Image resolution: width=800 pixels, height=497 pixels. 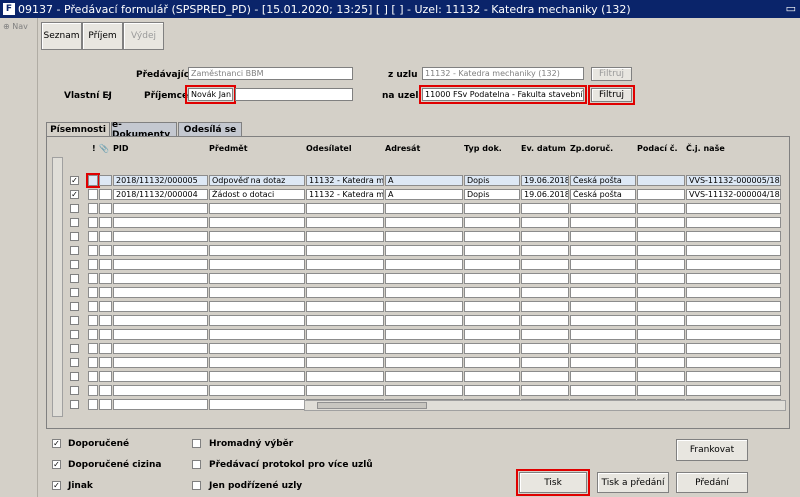 What do you see at coordinates (483, 148) in the screenshot?
I see `header-typ-dok: Typ dok.` at bounding box center [483, 148].